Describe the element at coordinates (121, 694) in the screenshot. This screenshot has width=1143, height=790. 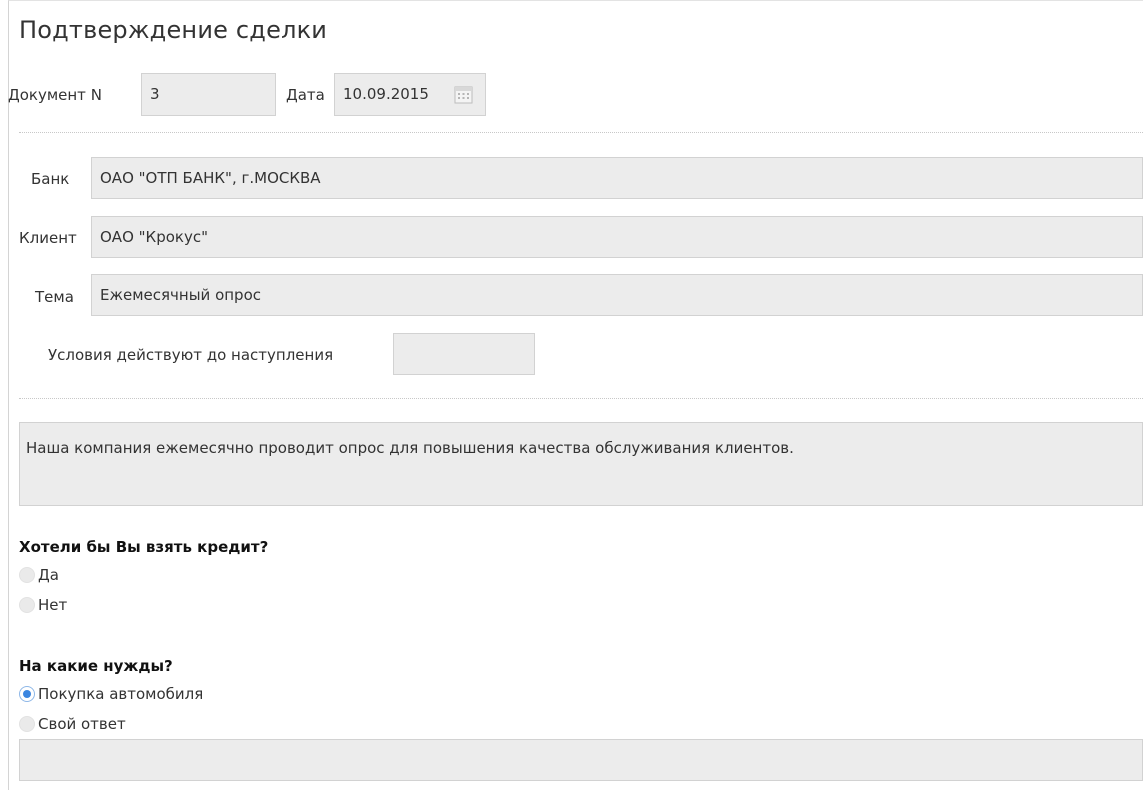
I see `option-label: Покупка автомобиля` at that location.